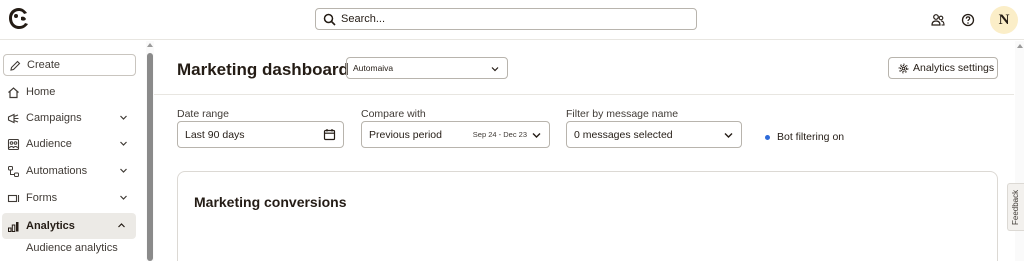 Image resolution: width=1024 pixels, height=261 pixels. What do you see at coordinates (150, 157) in the screenshot?
I see `scrollbar-thumb` at bounding box center [150, 157].